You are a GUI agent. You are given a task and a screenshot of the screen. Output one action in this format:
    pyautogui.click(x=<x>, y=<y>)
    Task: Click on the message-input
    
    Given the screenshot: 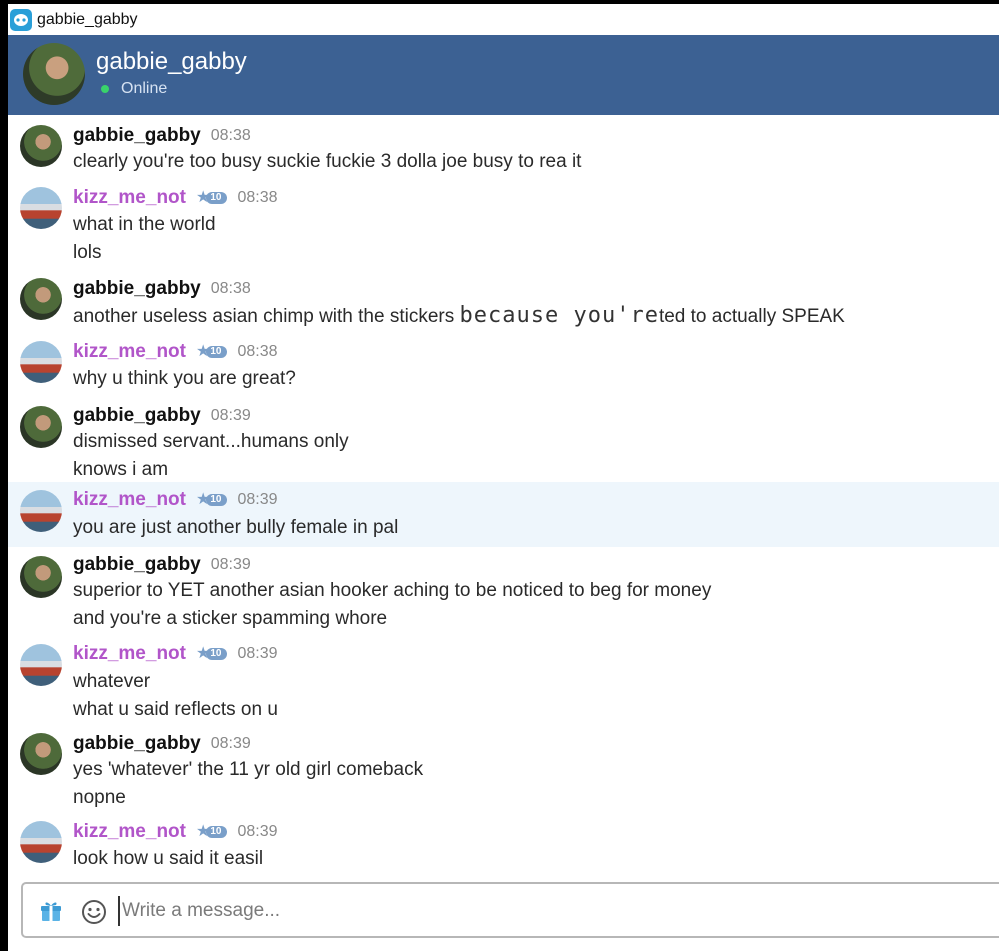 What is the action you would take?
    pyautogui.click(x=548, y=911)
    